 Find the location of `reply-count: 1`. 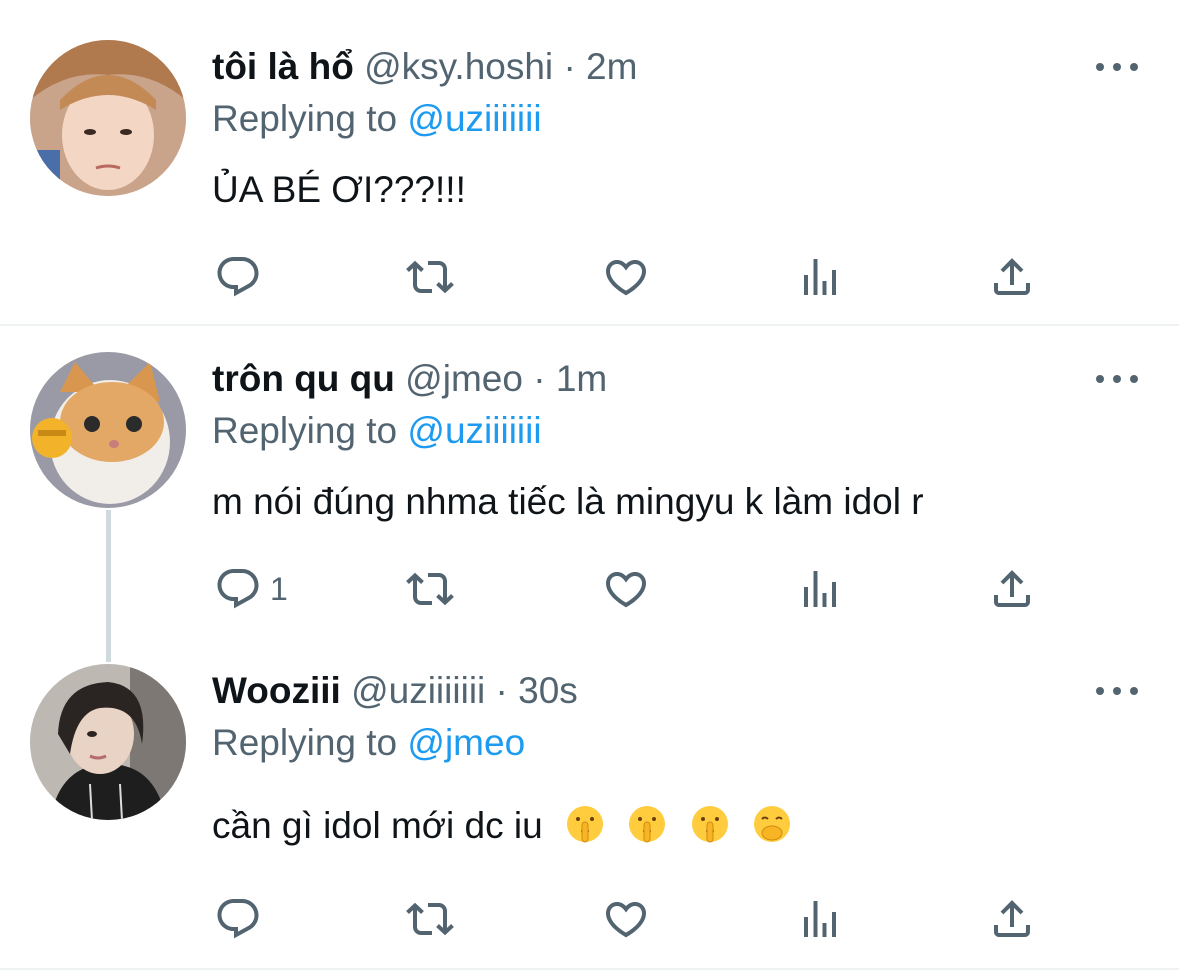

reply-count: 1 is located at coordinates (279, 588).